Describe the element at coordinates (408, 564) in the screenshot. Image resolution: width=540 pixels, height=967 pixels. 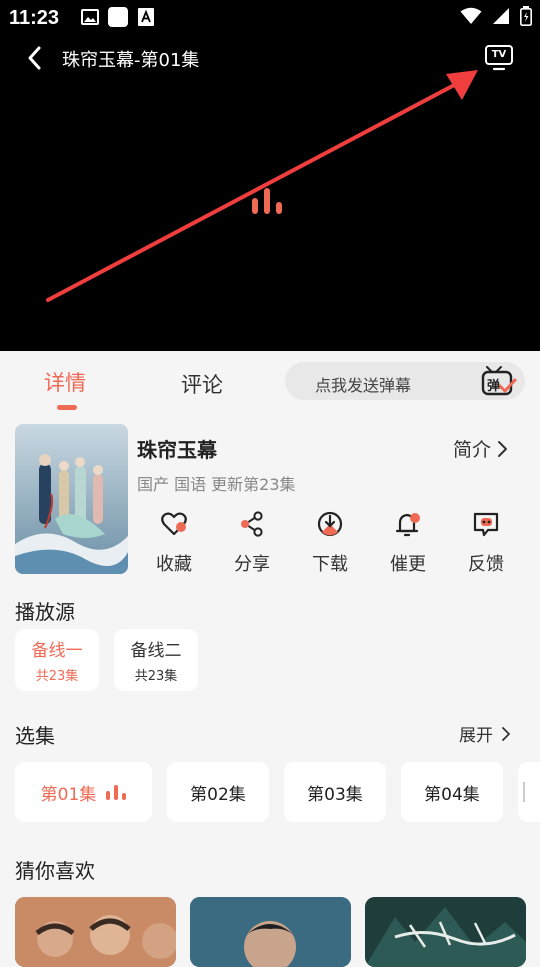
I see `action-label: 催更` at that location.